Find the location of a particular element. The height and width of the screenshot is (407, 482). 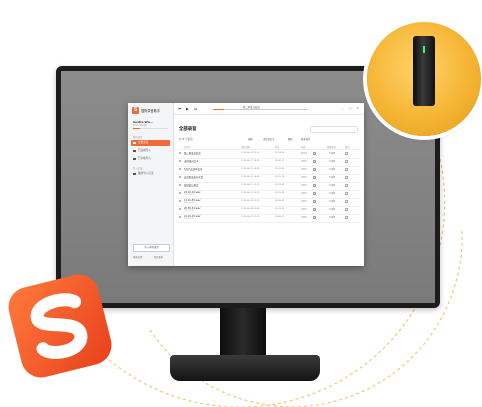

check-icon is located at coordinates (134, 151).